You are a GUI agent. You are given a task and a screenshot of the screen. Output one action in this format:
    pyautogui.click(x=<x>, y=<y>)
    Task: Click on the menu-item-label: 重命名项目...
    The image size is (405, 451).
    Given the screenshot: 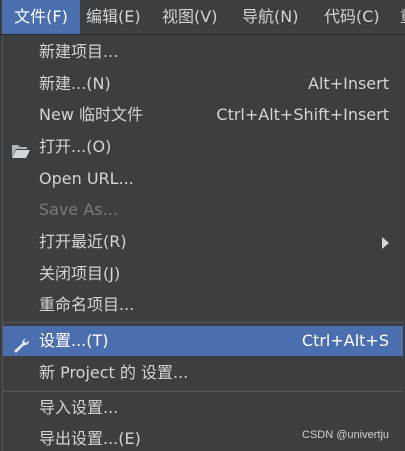 What is the action you would take?
    pyautogui.click(x=87, y=304)
    